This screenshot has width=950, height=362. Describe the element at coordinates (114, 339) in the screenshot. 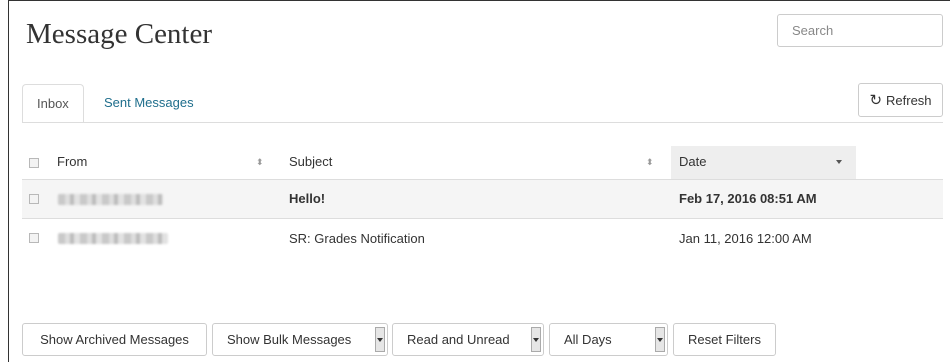

I see `show-archived-button: Show Archived Messages` at that location.